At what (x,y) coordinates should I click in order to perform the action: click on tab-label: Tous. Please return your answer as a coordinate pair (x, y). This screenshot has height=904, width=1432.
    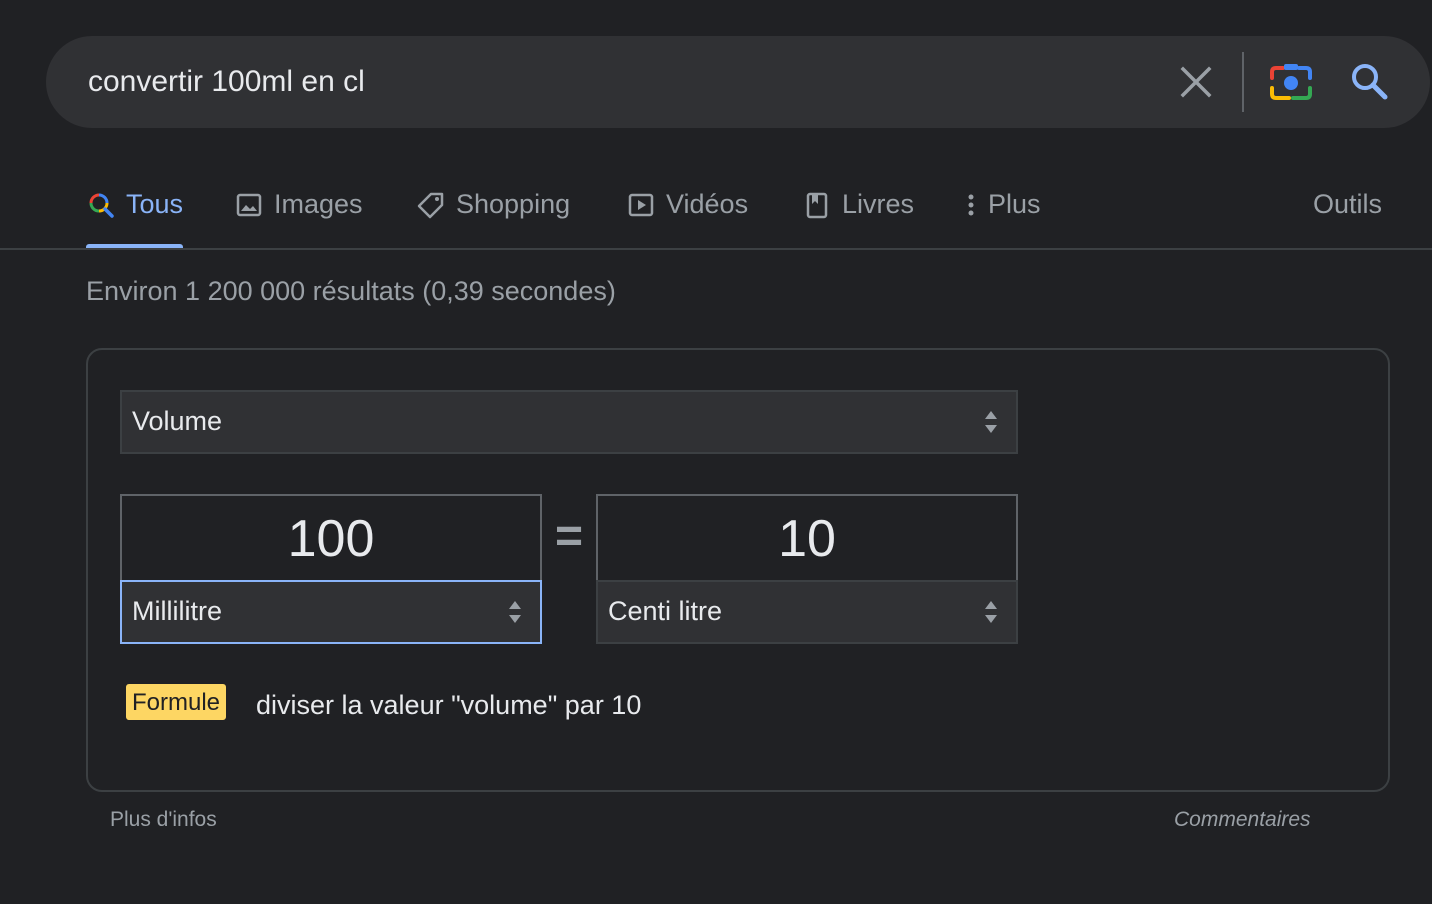
    Looking at the image, I should click on (155, 204).